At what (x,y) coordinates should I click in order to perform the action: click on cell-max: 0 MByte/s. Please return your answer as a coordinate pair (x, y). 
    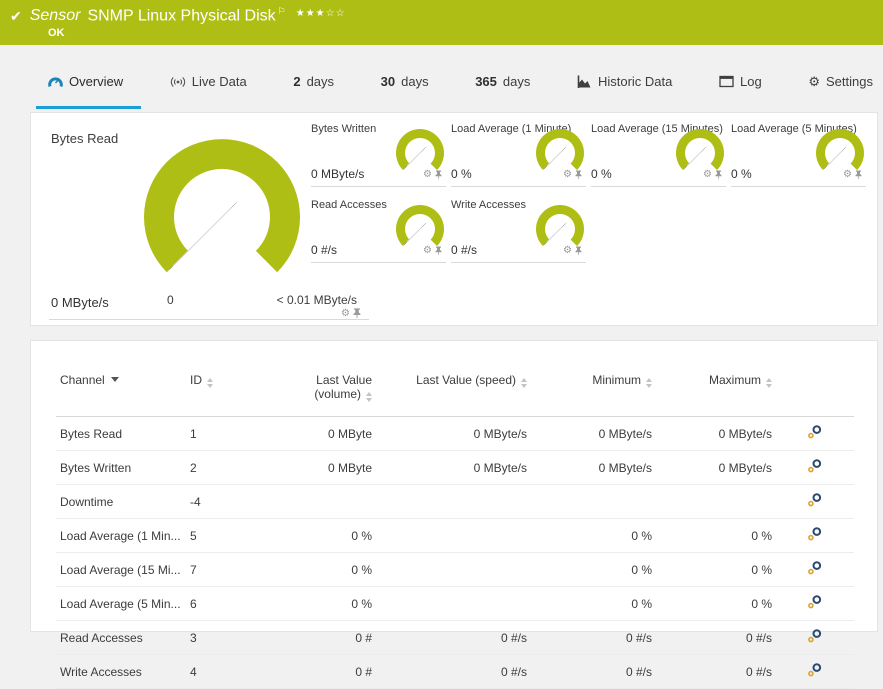
    Looking at the image, I should click on (745, 433).